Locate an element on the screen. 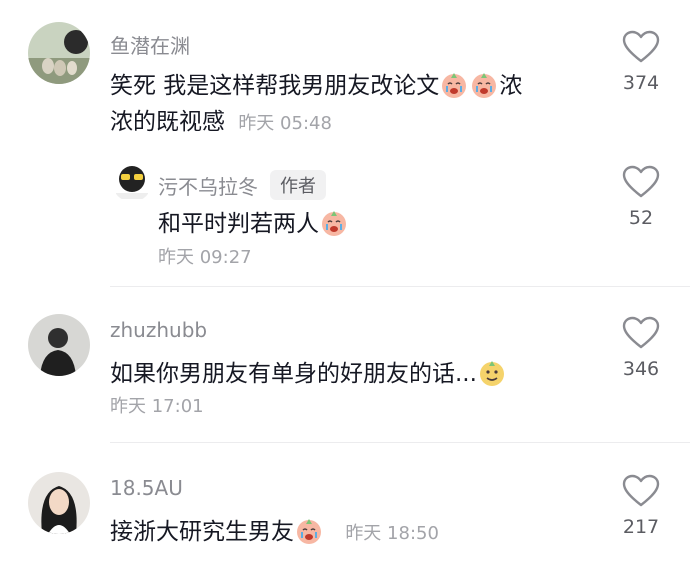  person-photo-avatar-icon is located at coordinates (59, 345).